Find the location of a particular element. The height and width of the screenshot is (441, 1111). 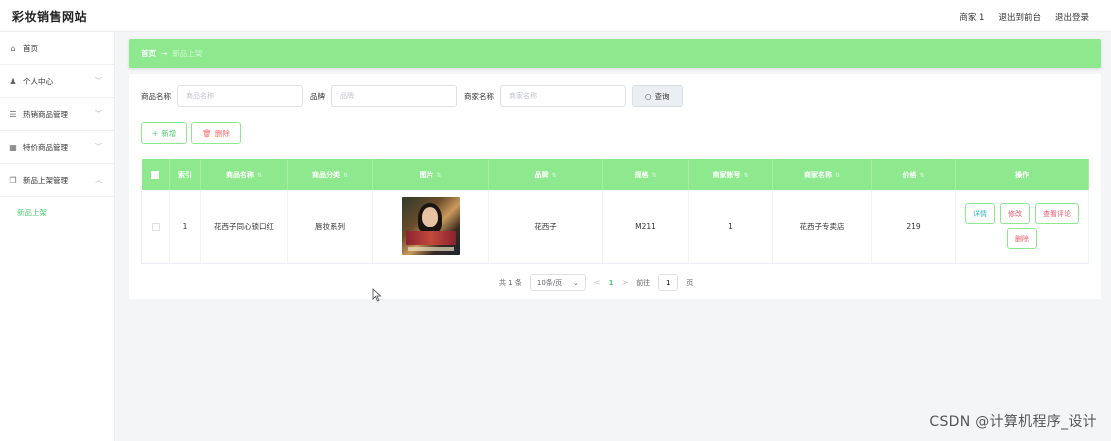

delete-button-label: 删除 is located at coordinates (222, 133).